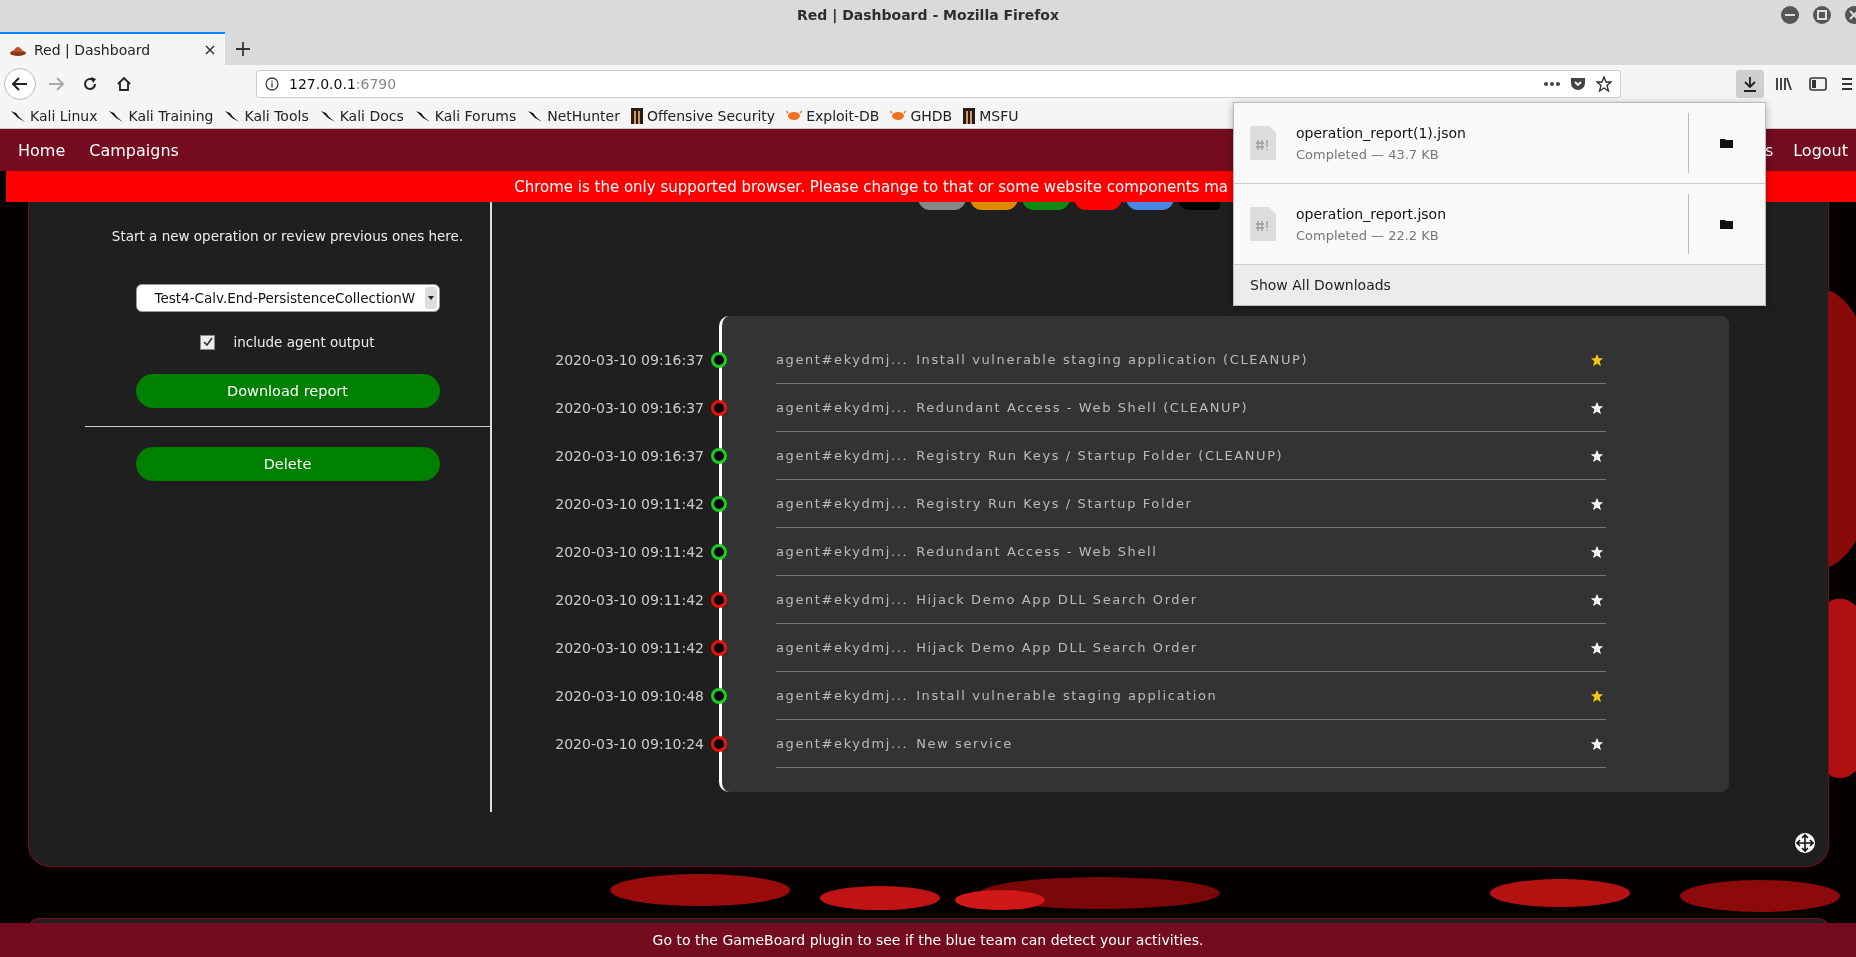 This screenshot has height=957, width=1856. Describe the element at coordinates (134, 150) in the screenshot. I see `nav-link: Campaigns` at that location.